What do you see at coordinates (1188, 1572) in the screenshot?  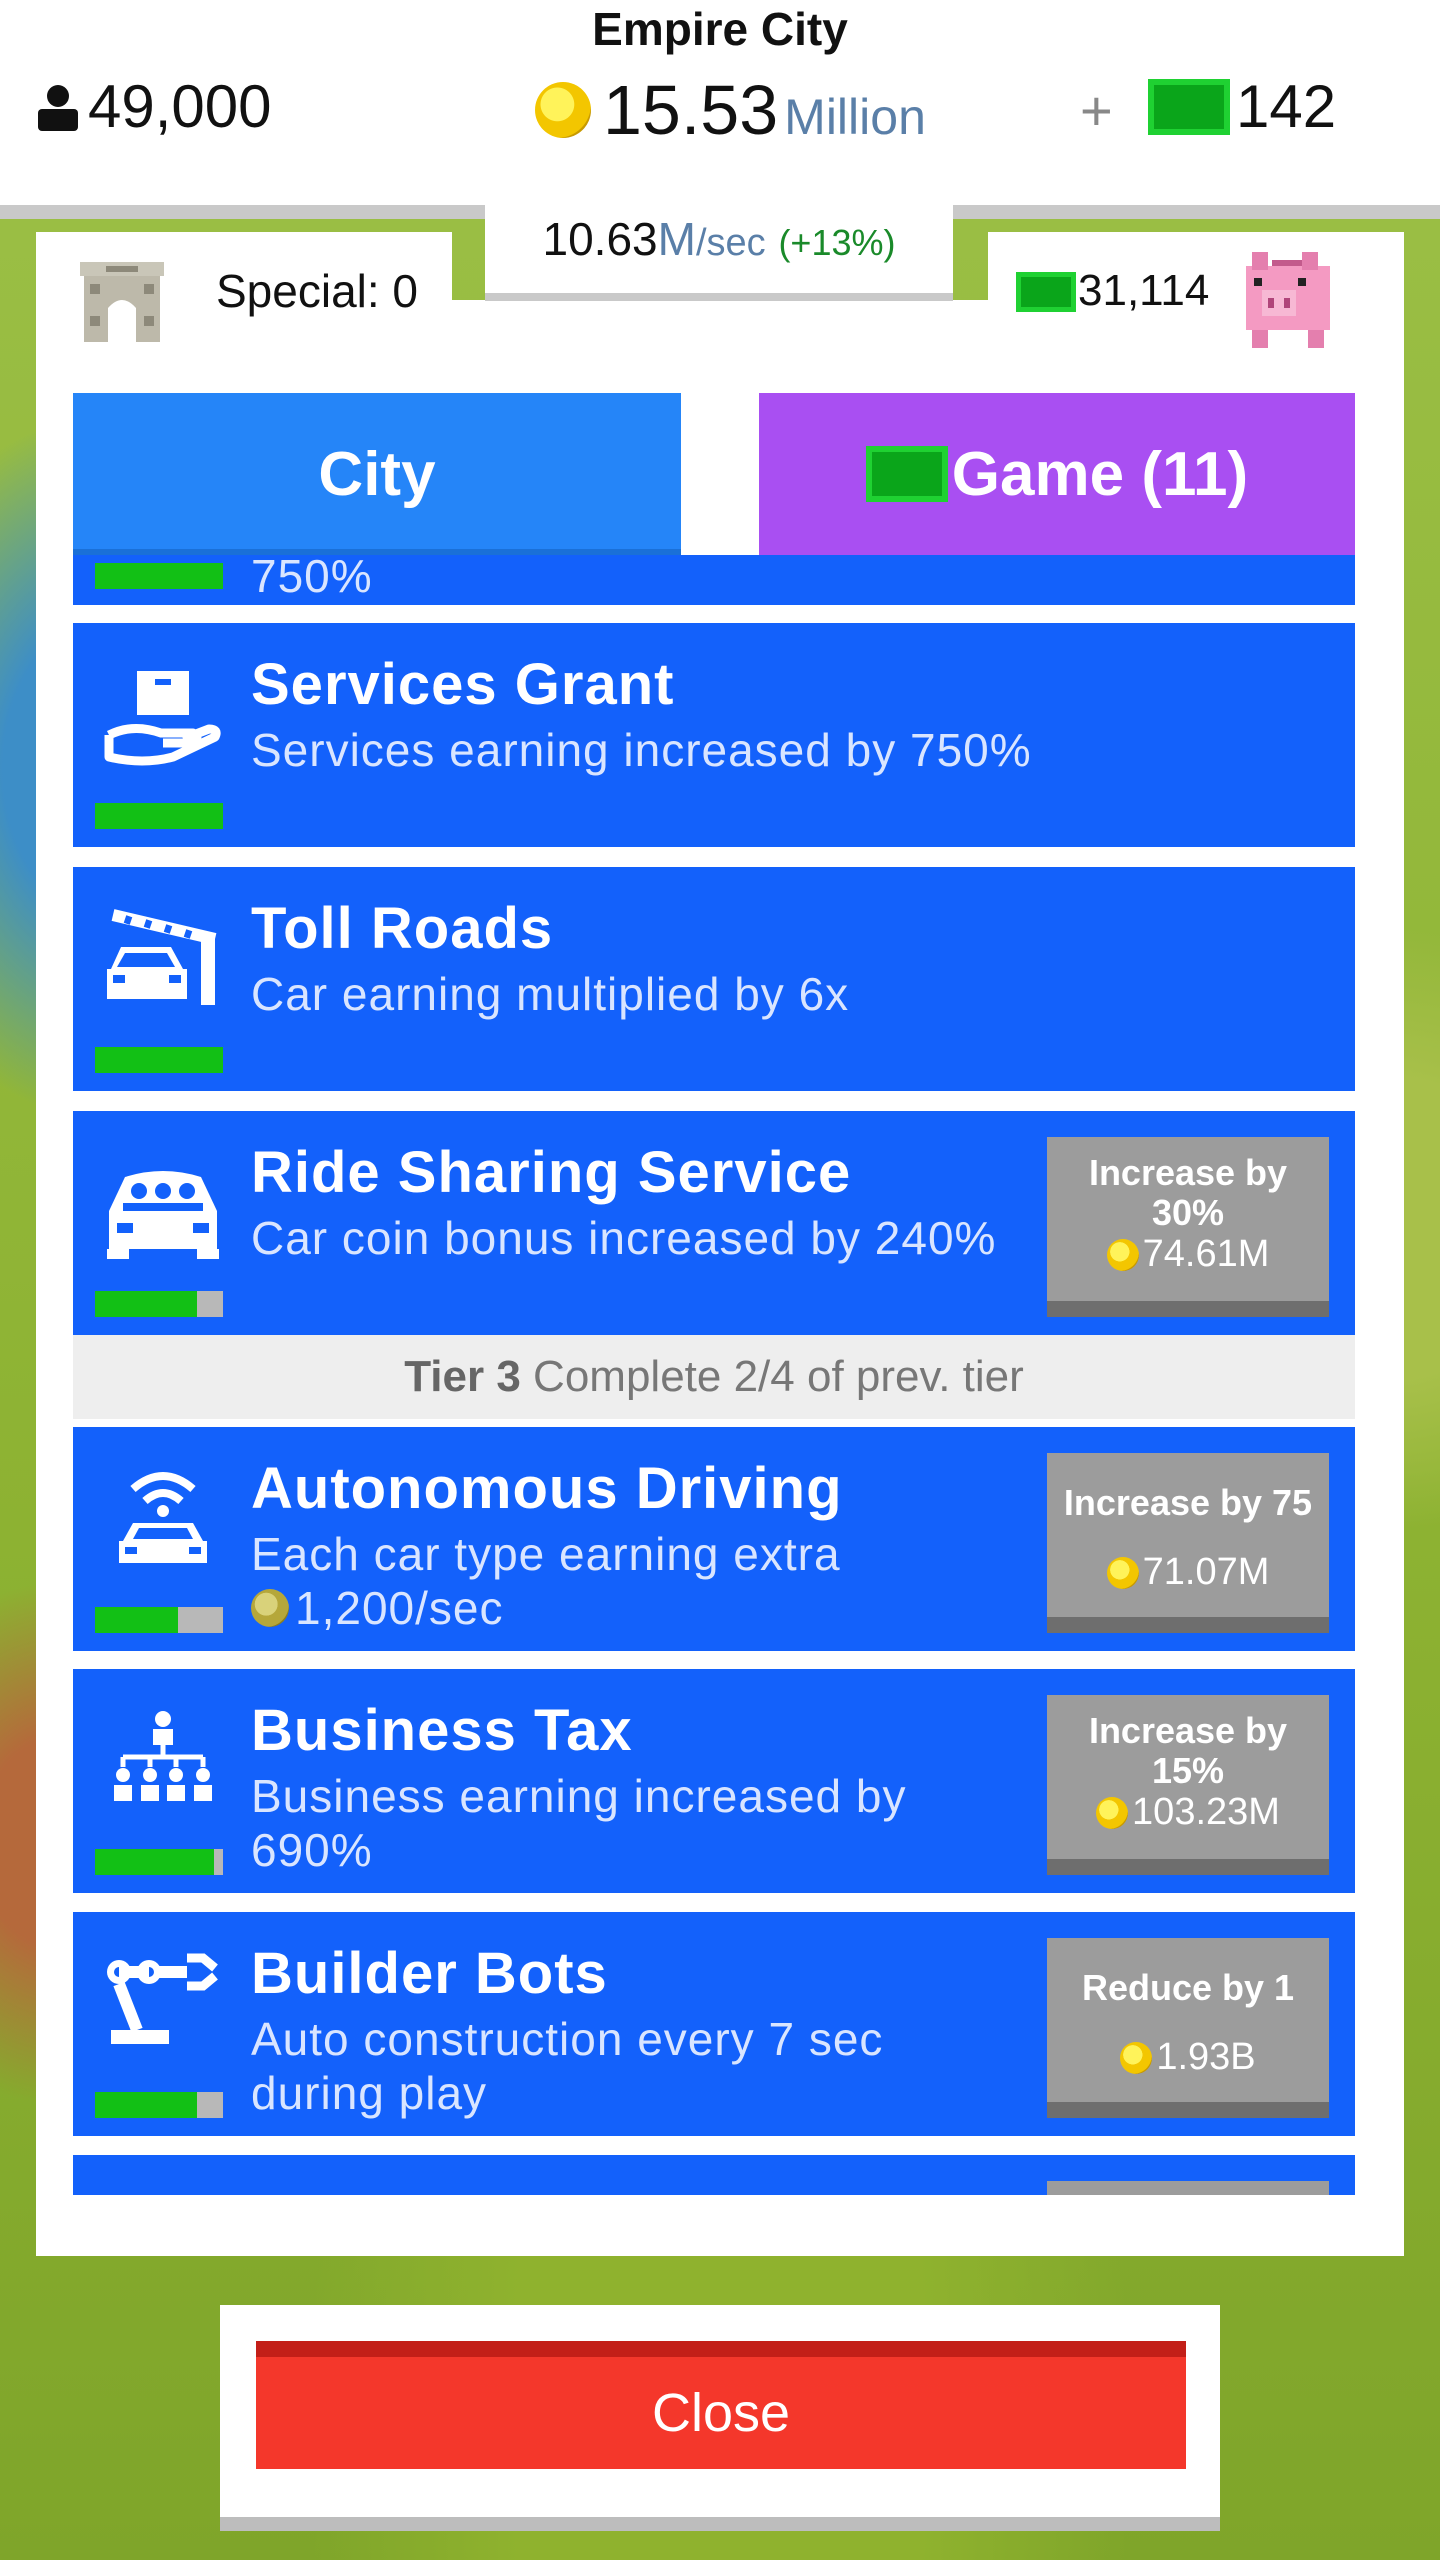 I see `buy-price: 71.07M` at bounding box center [1188, 1572].